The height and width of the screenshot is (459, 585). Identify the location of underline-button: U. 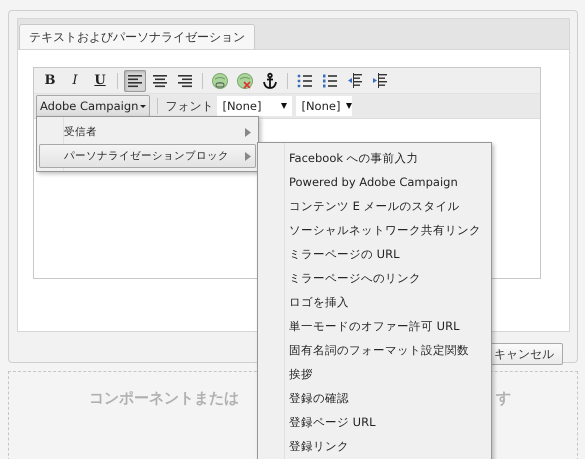
(100, 81).